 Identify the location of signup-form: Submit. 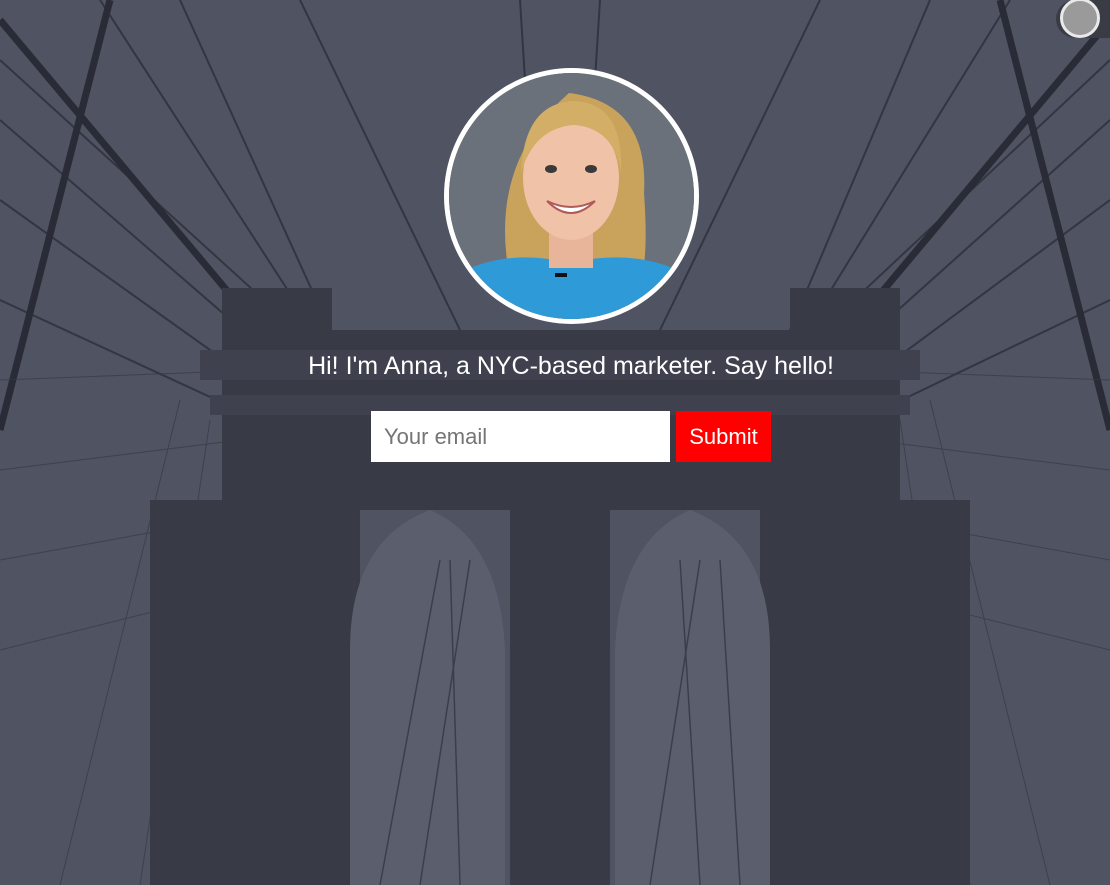
(571, 436).